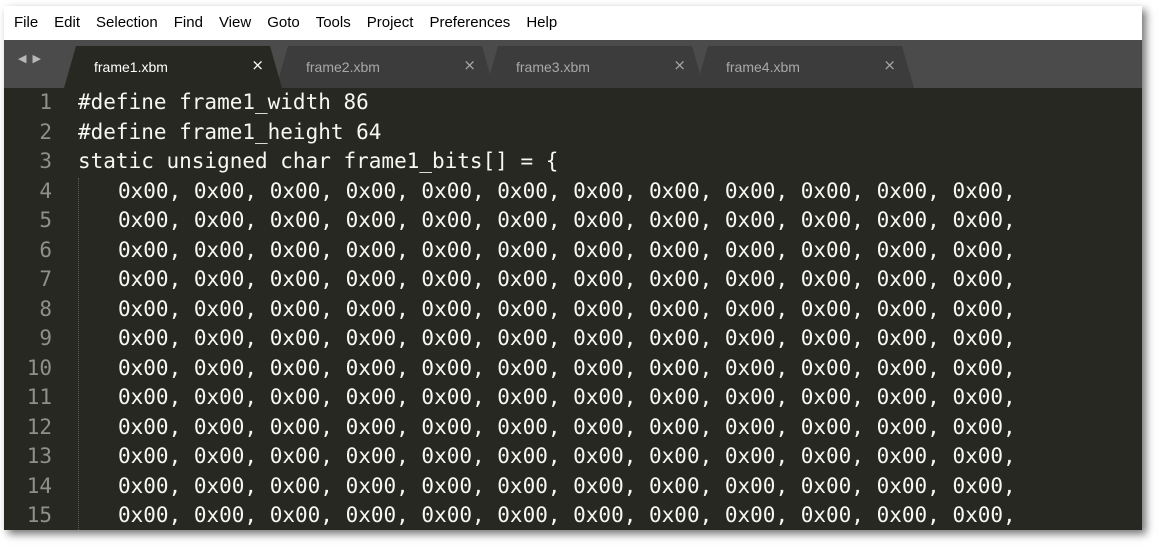 Image resolution: width=1159 pixels, height=546 pixels. What do you see at coordinates (22, 58) in the screenshot?
I see `chevron-left-icon: ◀` at bounding box center [22, 58].